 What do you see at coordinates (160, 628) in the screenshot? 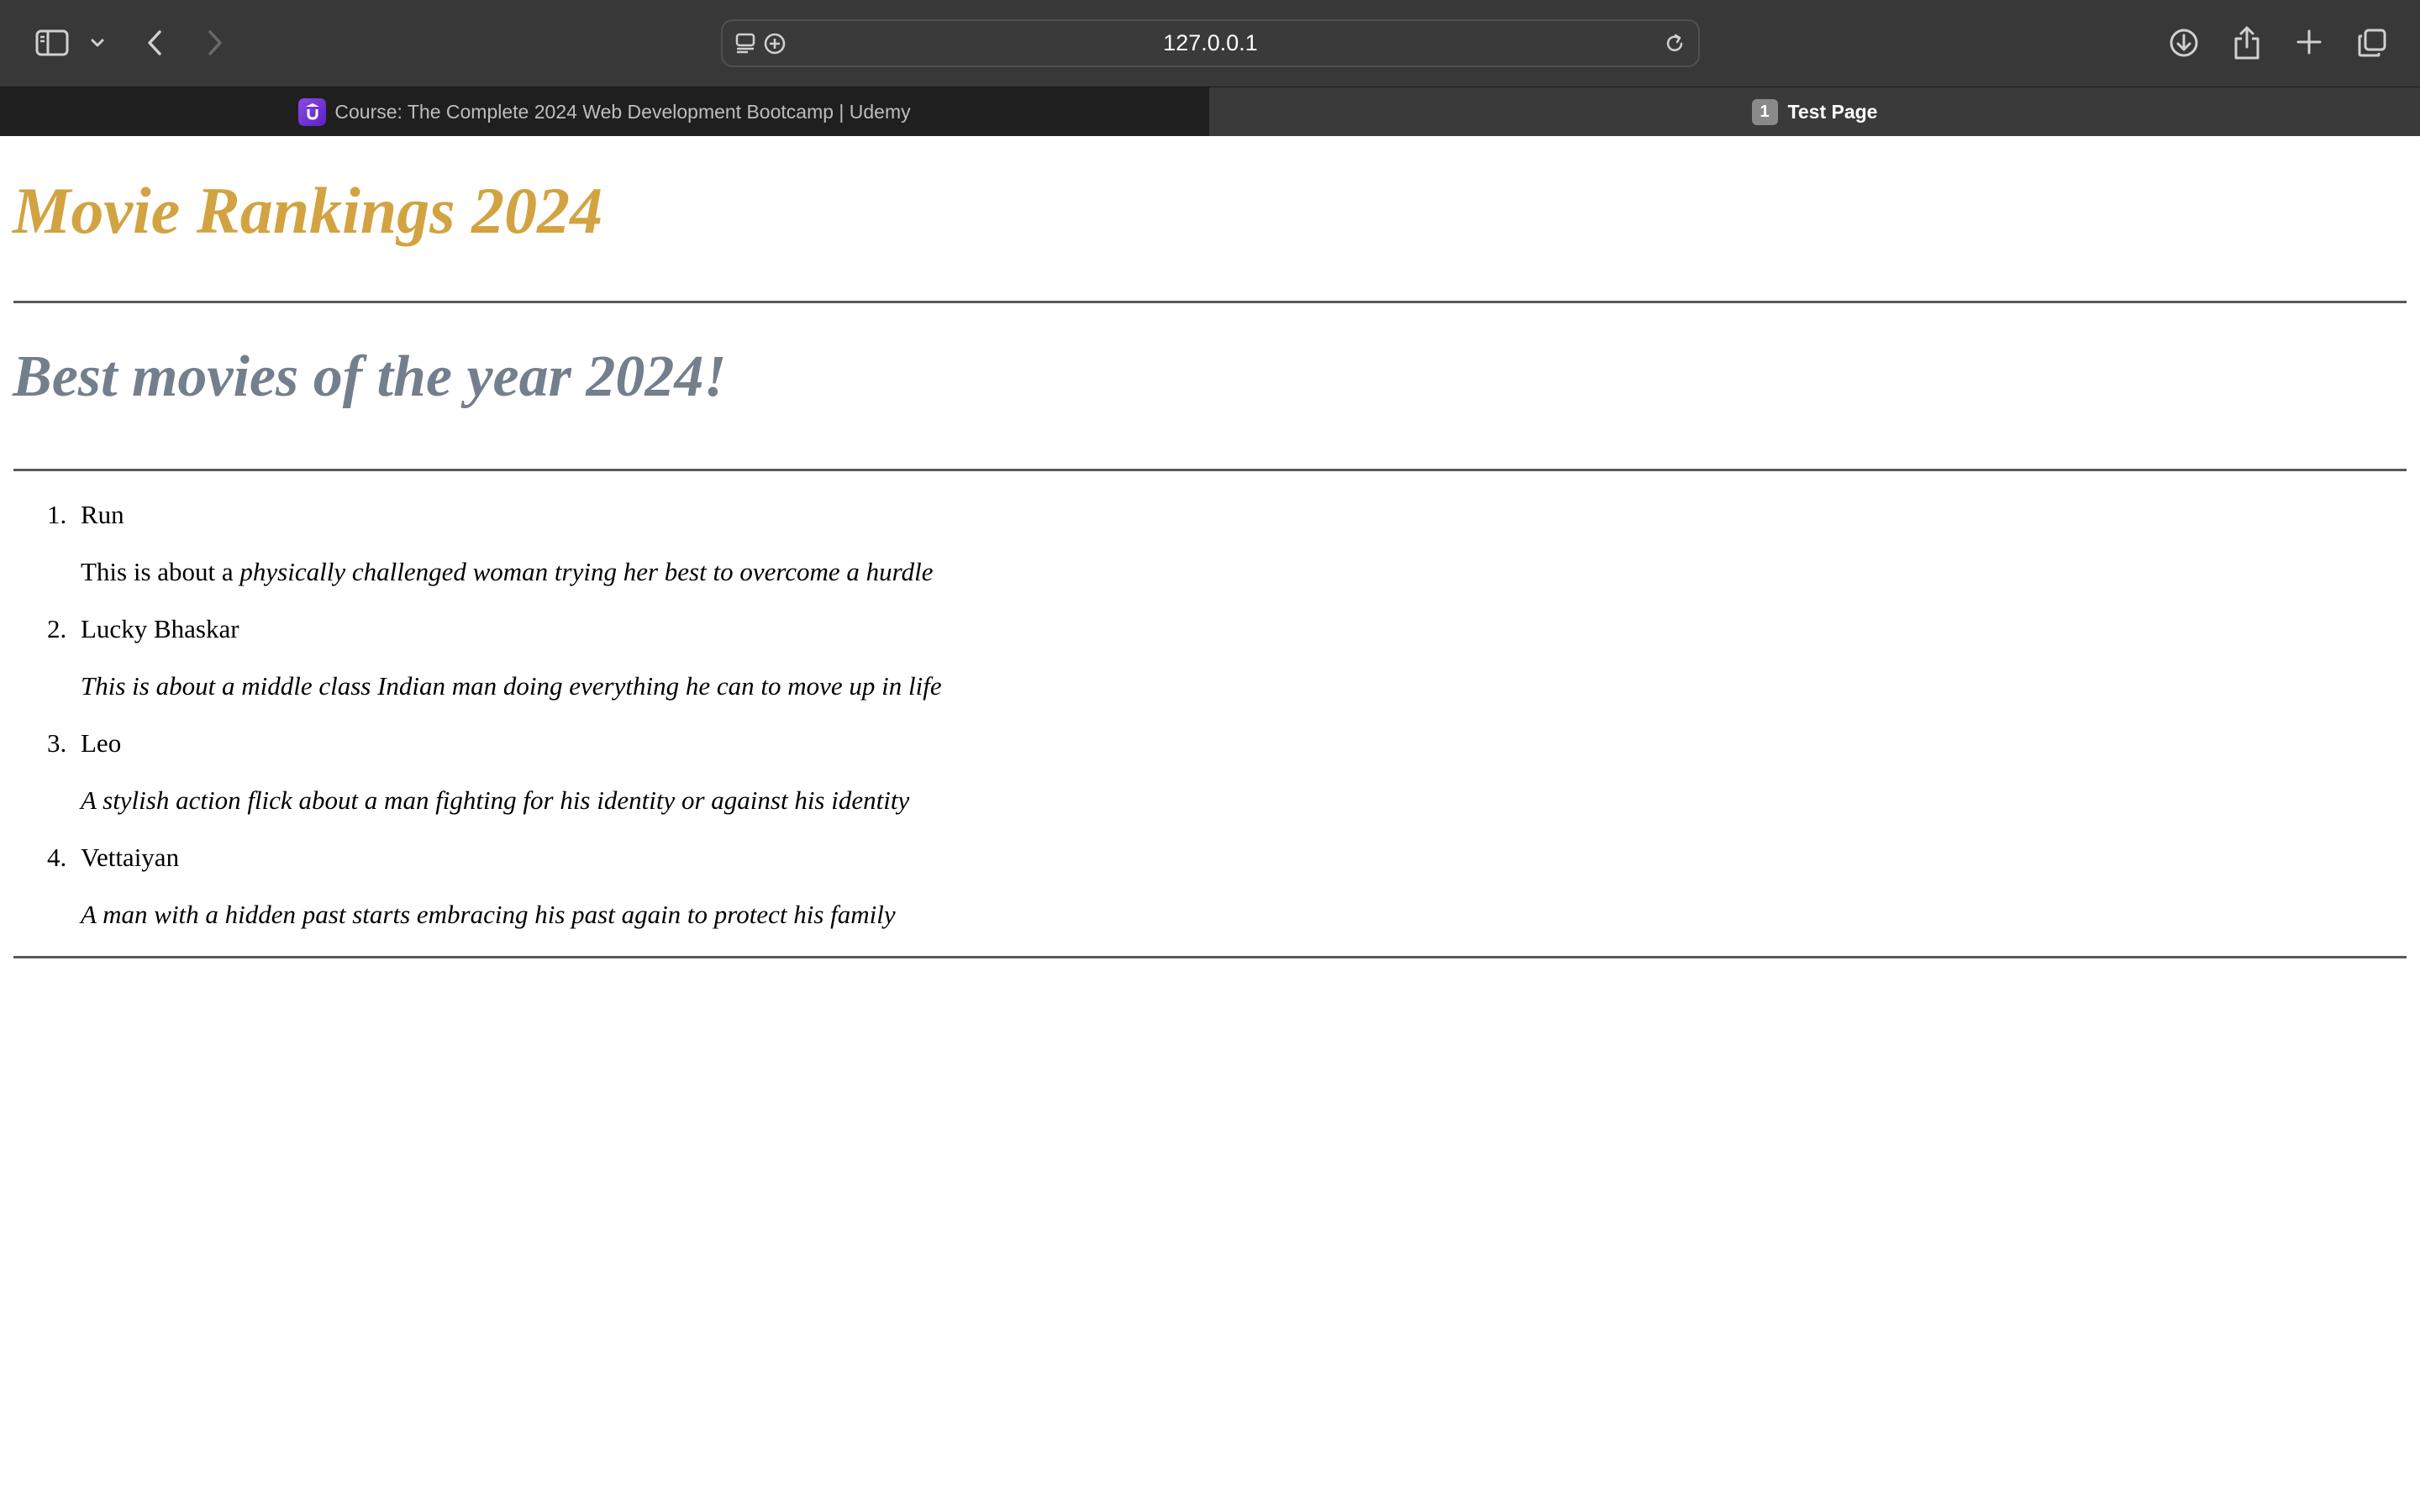
I see `movie-title: Lucky Bhaskar` at bounding box center [160, 628].